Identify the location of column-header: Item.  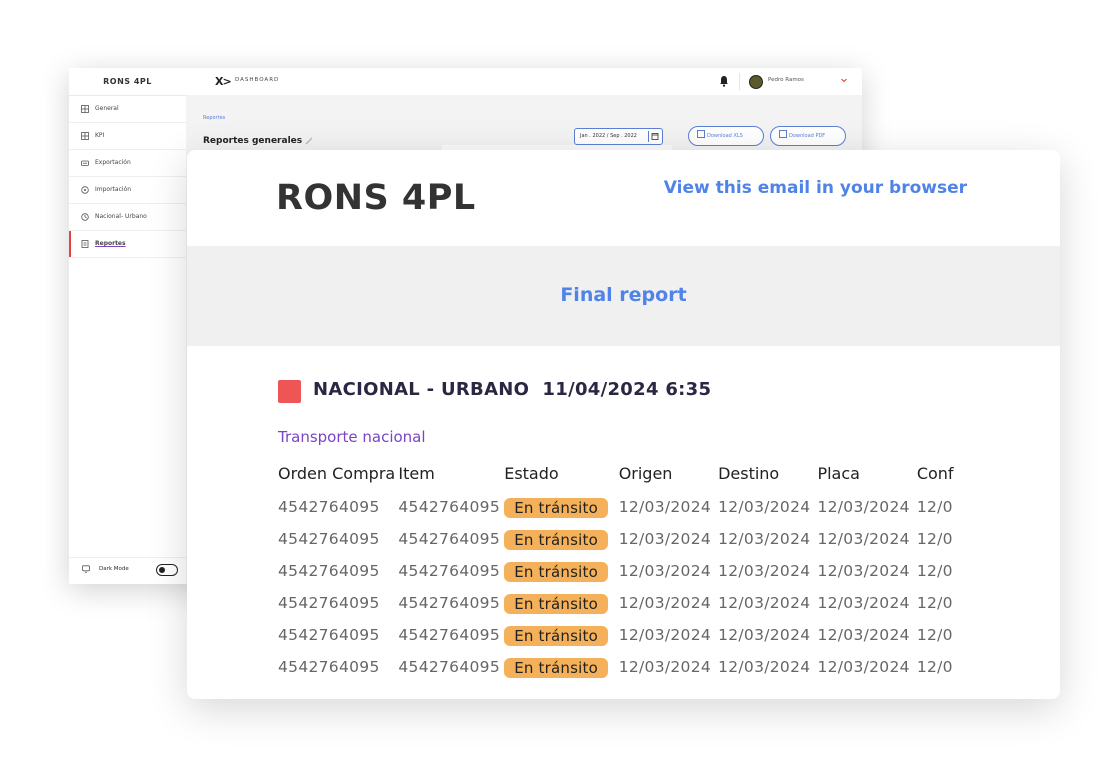
(416, 473).